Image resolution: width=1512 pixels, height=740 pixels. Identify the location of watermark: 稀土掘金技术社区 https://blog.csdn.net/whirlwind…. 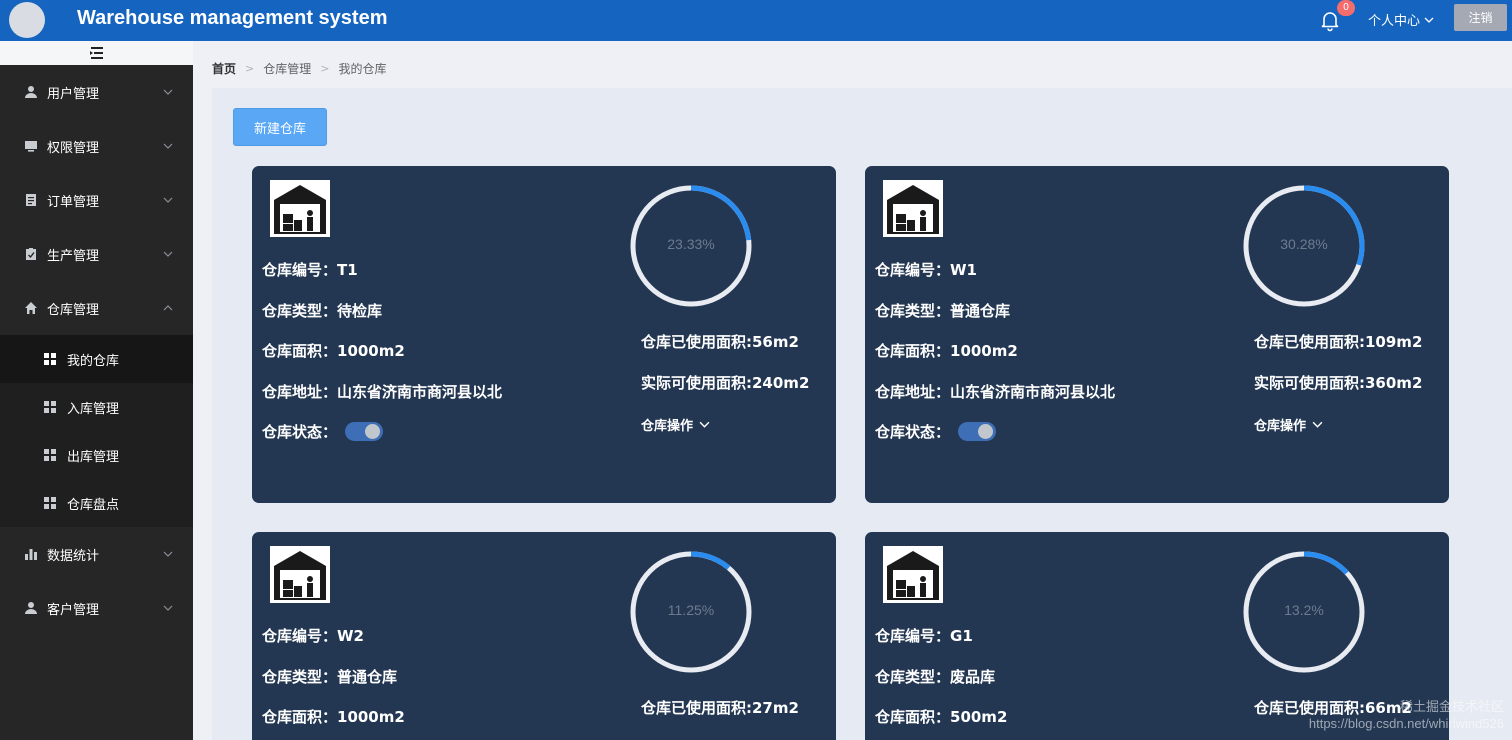
(1406, 715).